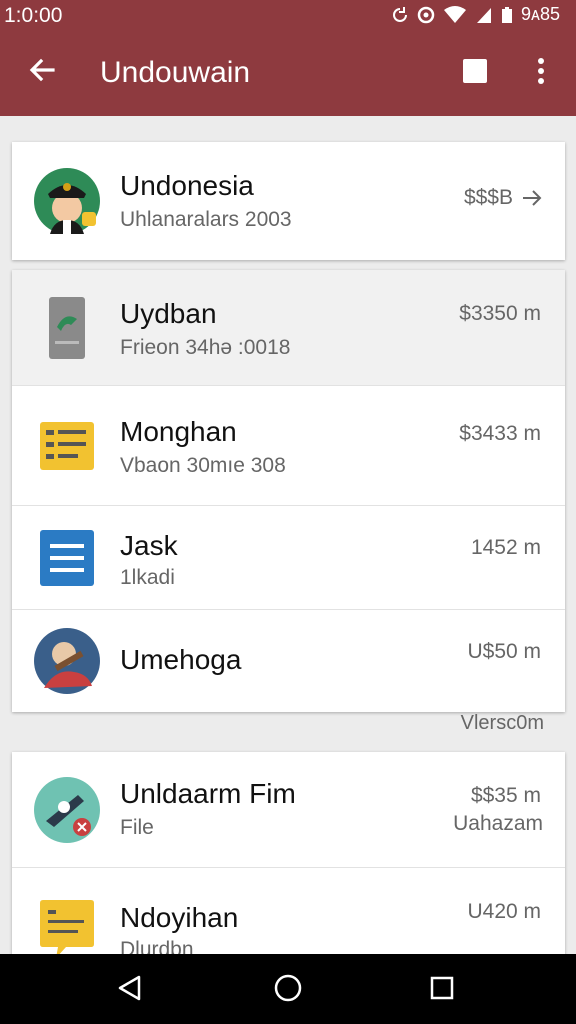  I want to click on more-vert-icon, so click(541, 73).